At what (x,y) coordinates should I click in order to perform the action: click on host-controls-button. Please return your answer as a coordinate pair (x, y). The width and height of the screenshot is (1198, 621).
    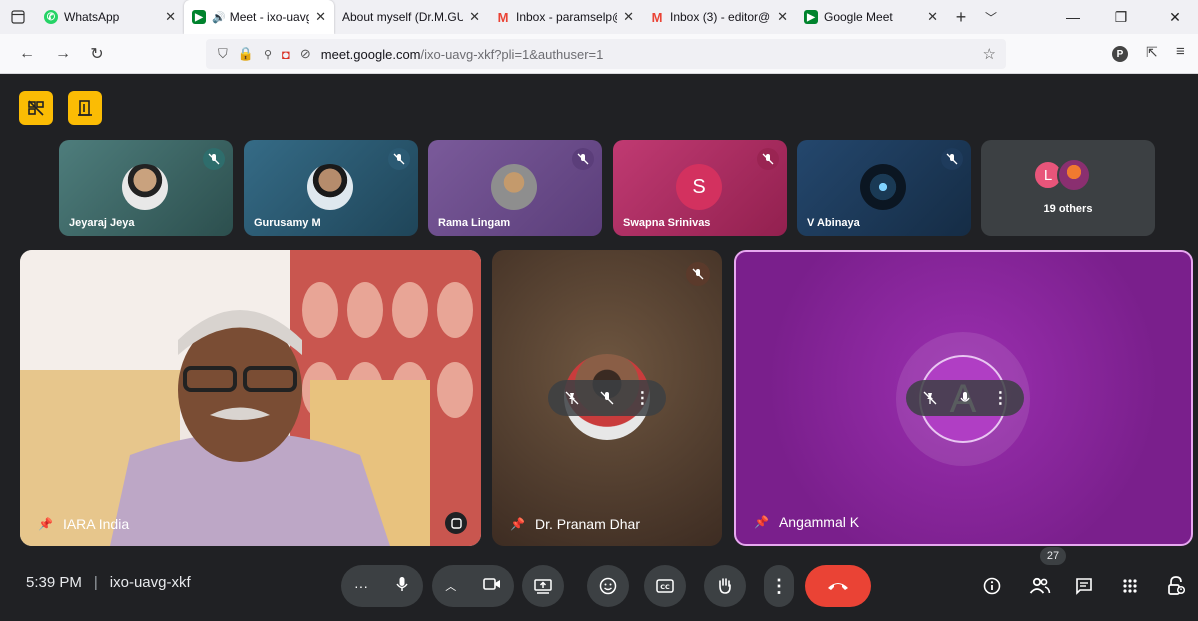
    Looking at the image, I should click on (1176, 586).